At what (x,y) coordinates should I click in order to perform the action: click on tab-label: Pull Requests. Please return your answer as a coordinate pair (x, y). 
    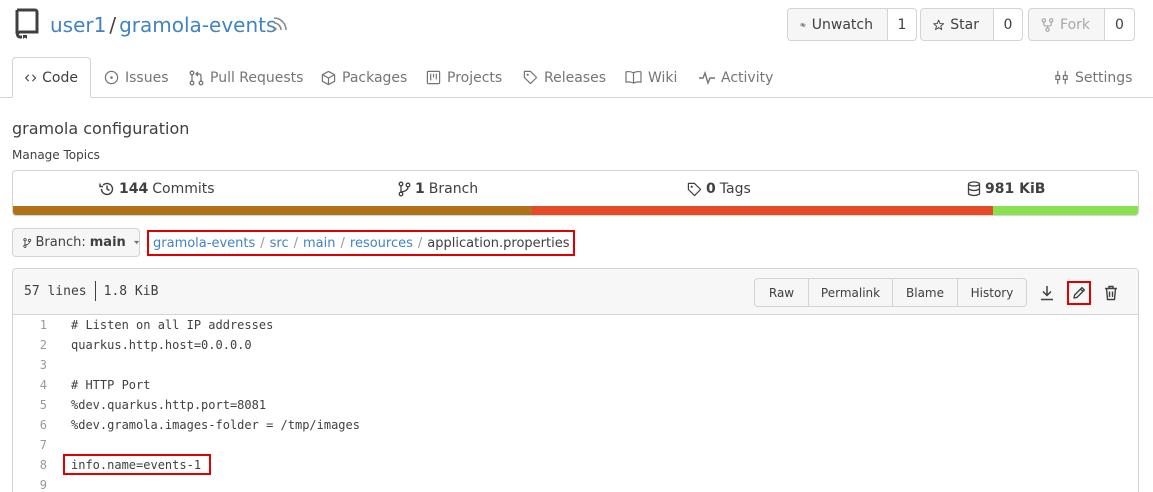
    Looking at the image, I should click on (257, 77).